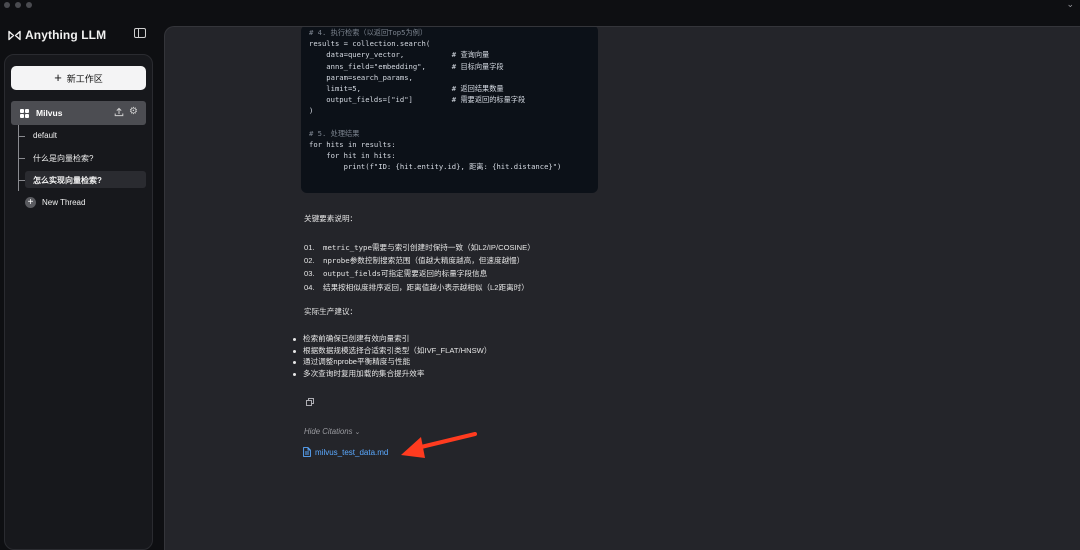 The width and height of the screenshot is (1080, 550). Describe the element at coordinates (406, 89) in the screenshot. I see `code-line: limit=5, # 返回结果数量` at that location.